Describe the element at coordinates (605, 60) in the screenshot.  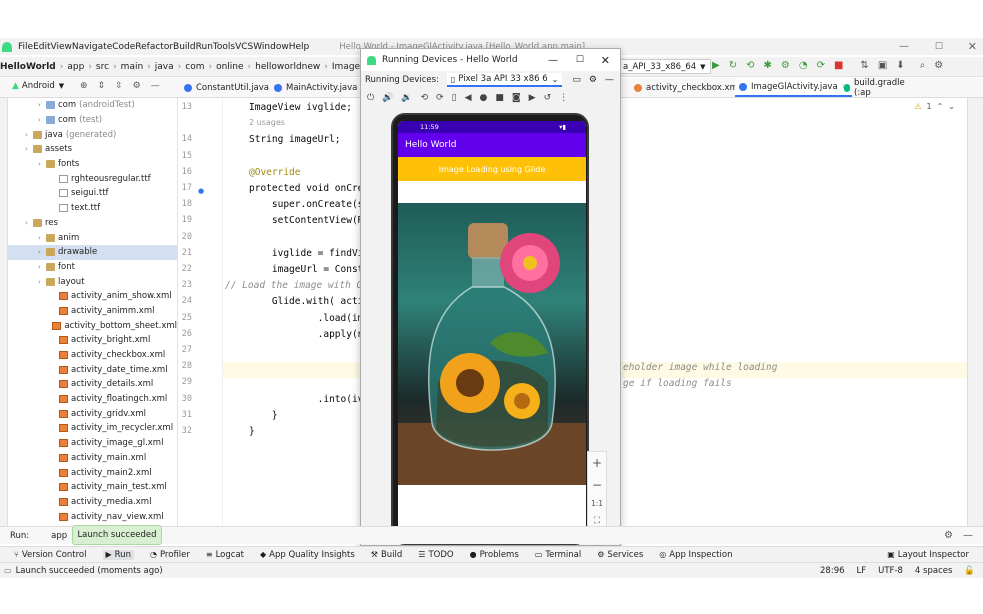
I see `close-icon: ✕` at that location.